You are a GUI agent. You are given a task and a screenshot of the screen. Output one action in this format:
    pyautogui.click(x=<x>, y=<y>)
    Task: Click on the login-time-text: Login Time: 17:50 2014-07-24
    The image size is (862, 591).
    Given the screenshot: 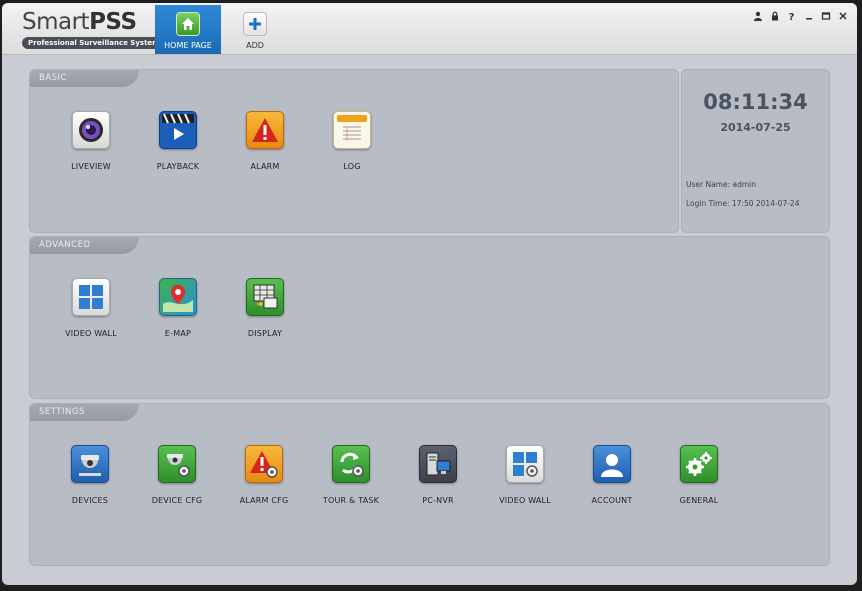 What is the action you would take?
    pyautogui.click(x=743, y=203)
    